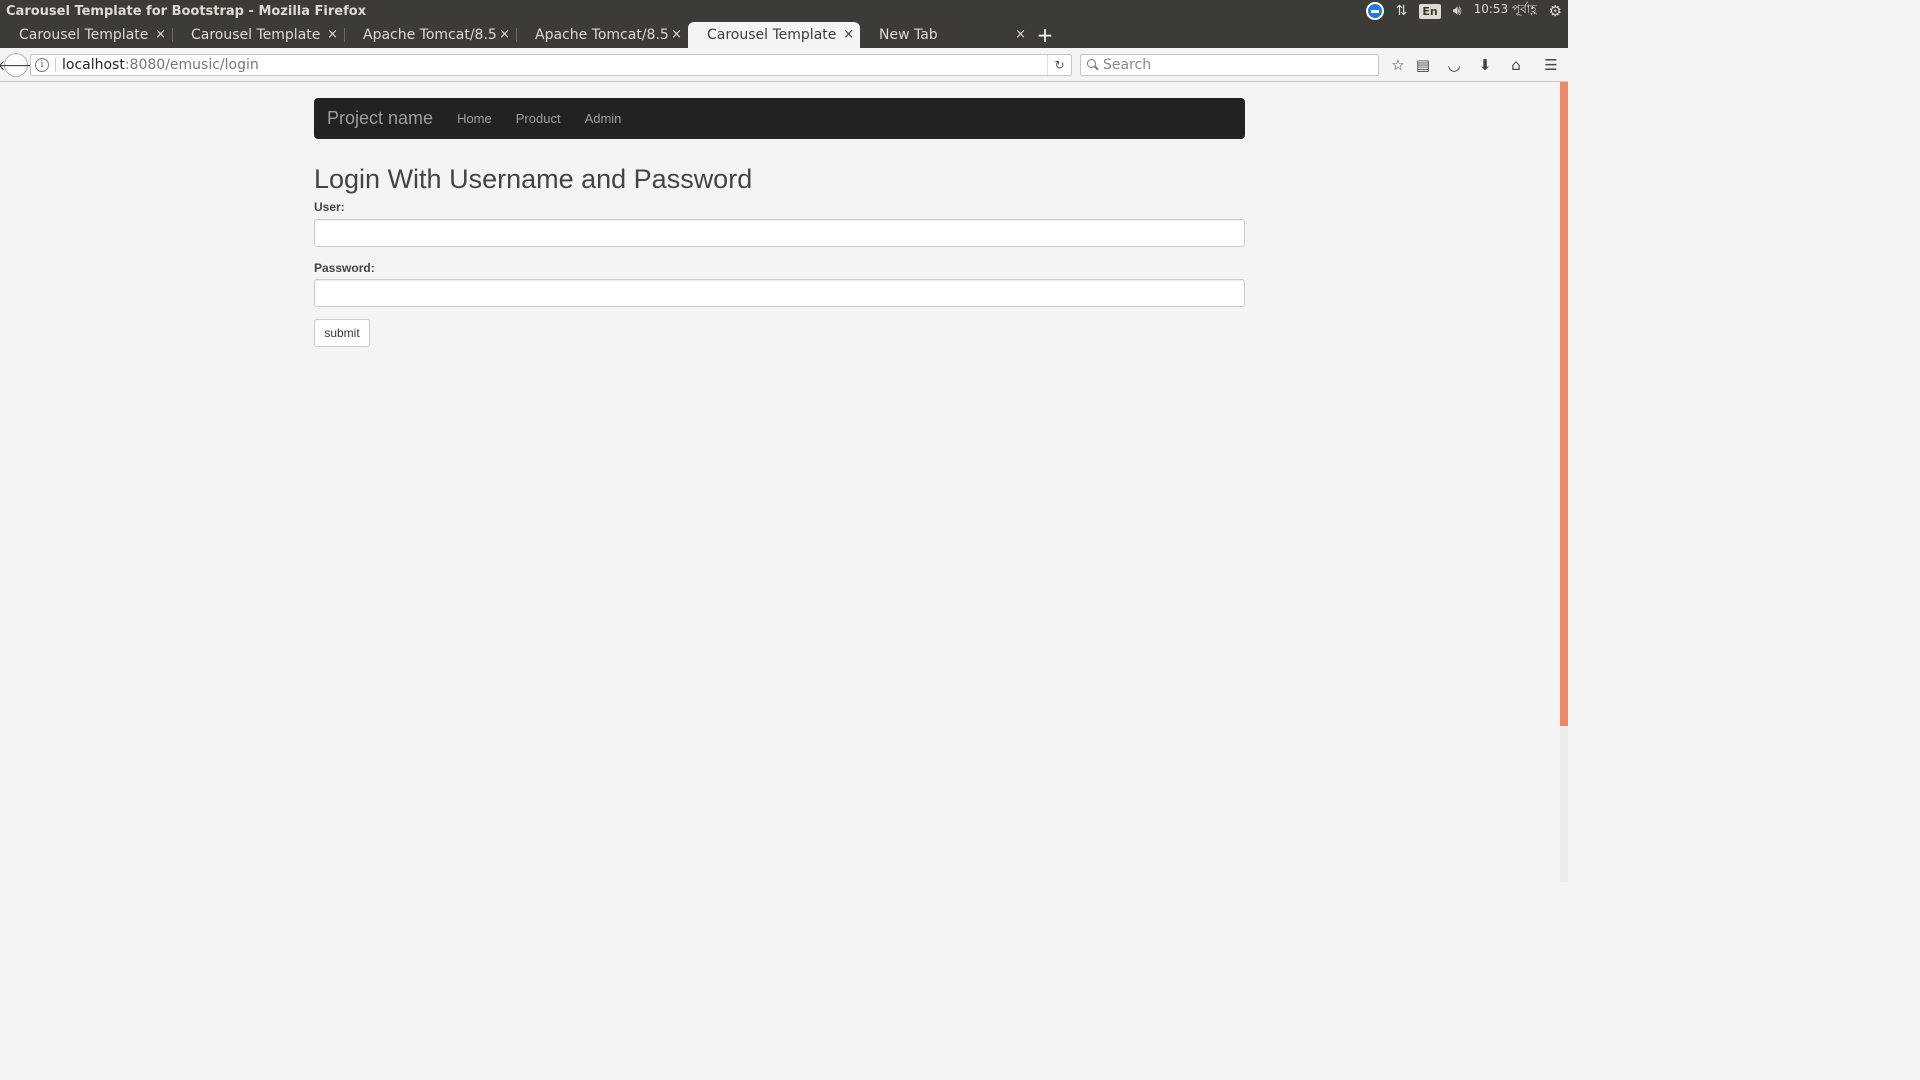 Image resolution: width=1920 pixels, height=1080 pixels. I want to click on reload-icon: ↻, so click(1059, 65).